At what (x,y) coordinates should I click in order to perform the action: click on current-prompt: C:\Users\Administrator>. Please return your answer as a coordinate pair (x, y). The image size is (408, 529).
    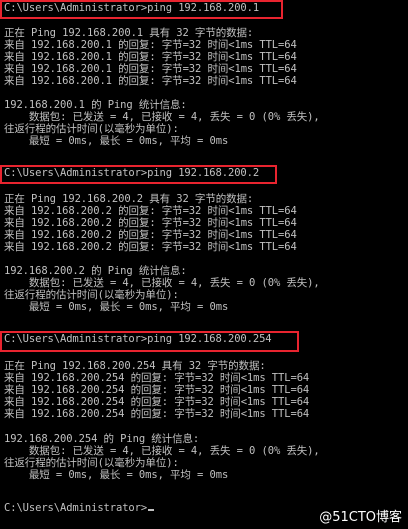
    Looking at the image, I should click on (79, 508).